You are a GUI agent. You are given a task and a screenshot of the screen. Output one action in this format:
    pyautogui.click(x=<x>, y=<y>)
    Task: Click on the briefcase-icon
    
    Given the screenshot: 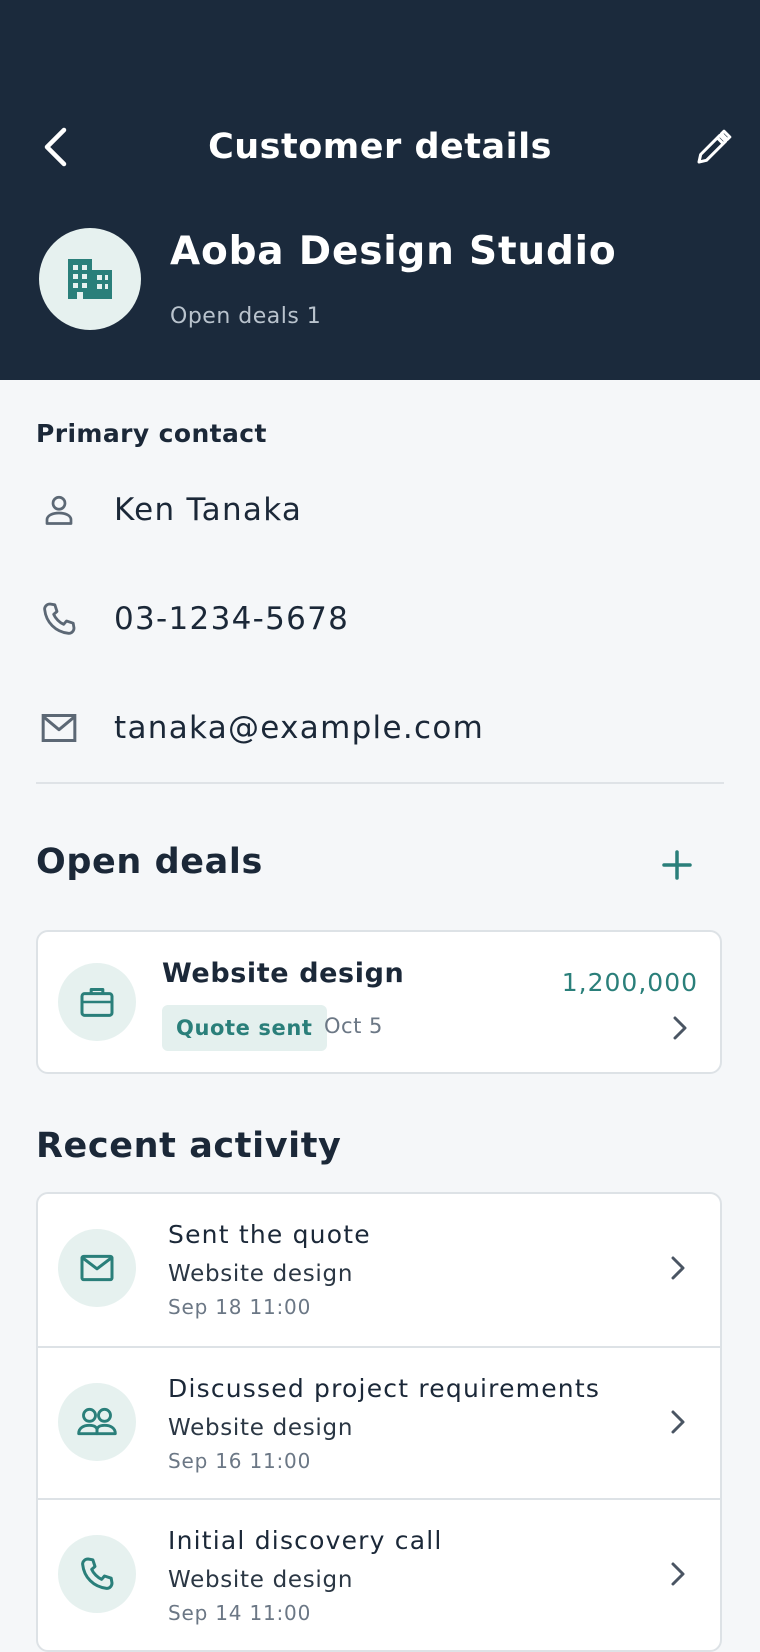 What is the action you would take?
    pyautogui.click(x=97, y=1002)
    